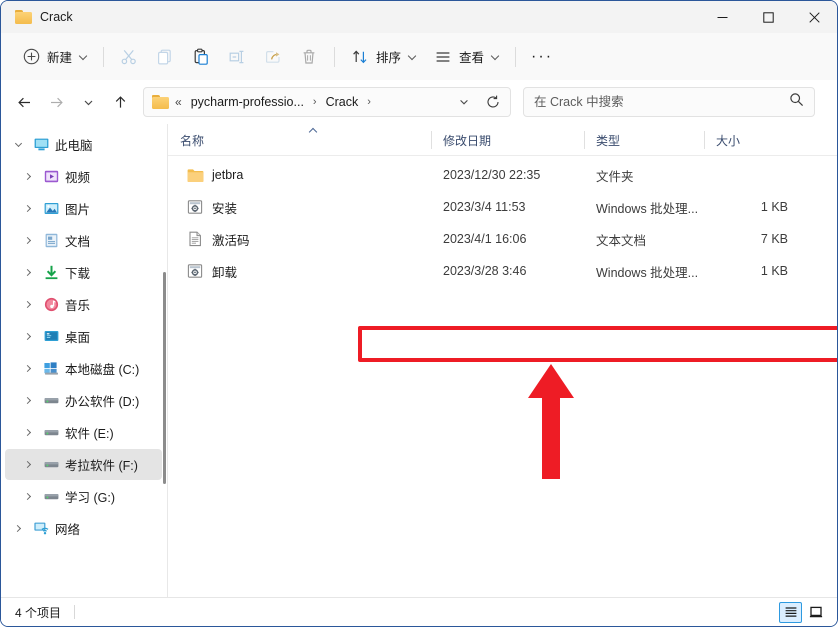  What do you see at coordinates (31, 57) in the screenshot?
I see `plus-circle-icon` at bounding box center [31, 57].